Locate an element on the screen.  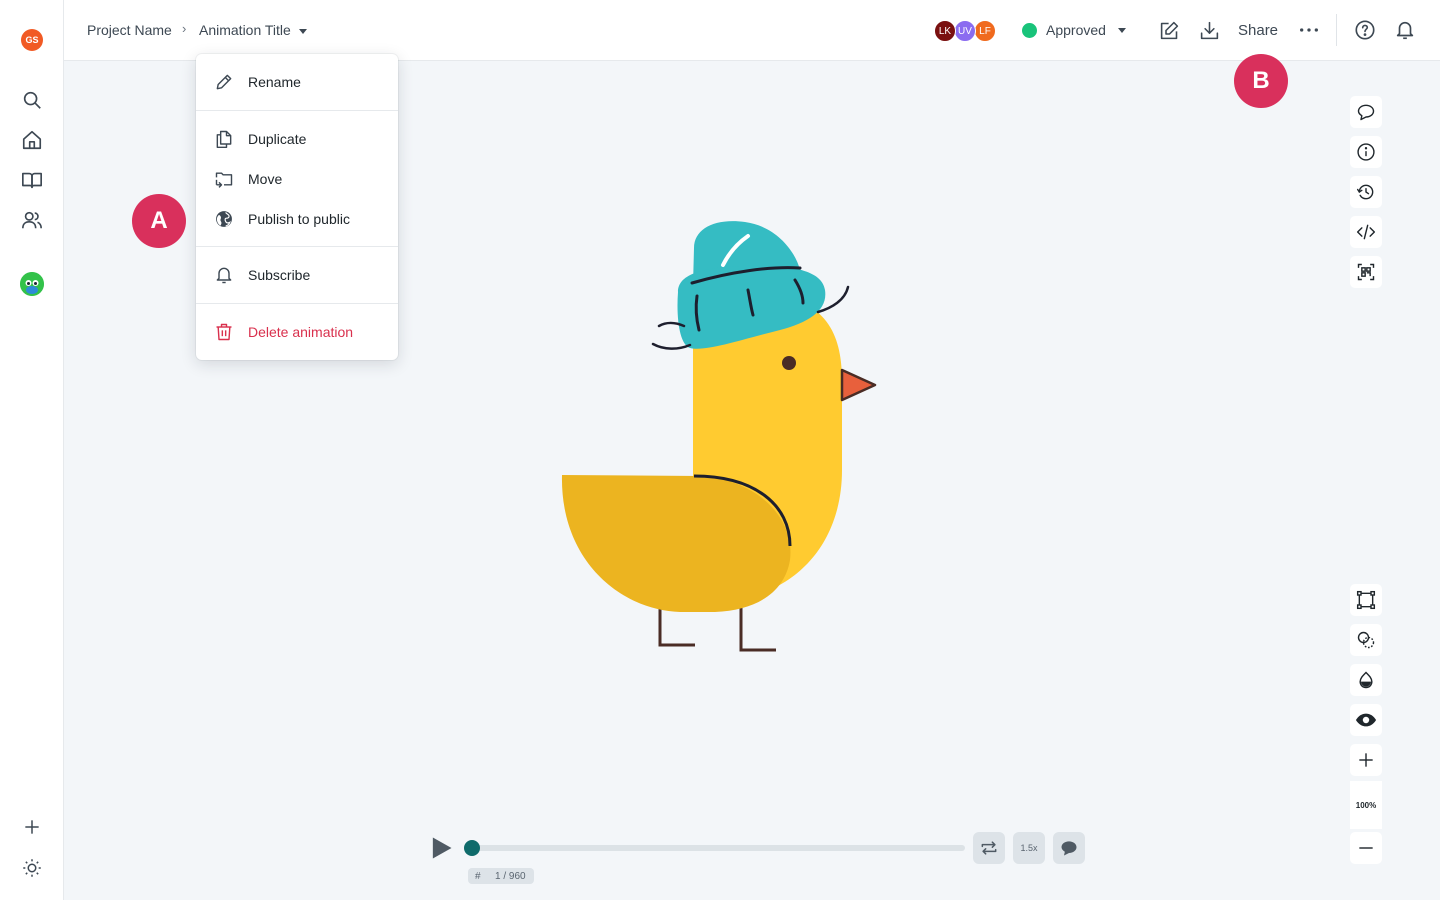
menu-item-subscribe: Subscribe is located at coordinates (297, 275).